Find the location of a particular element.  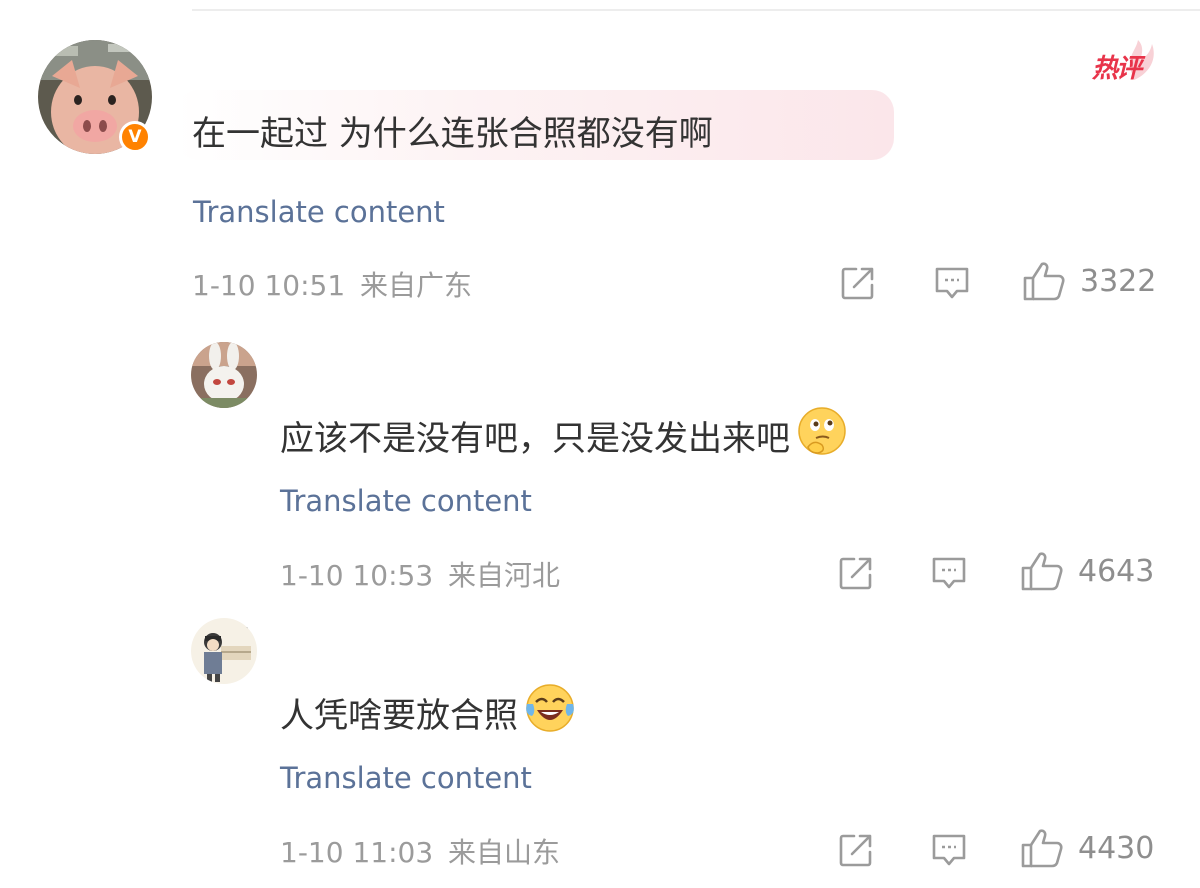

like-button: 3322 is located at coordinates (1089, 281).